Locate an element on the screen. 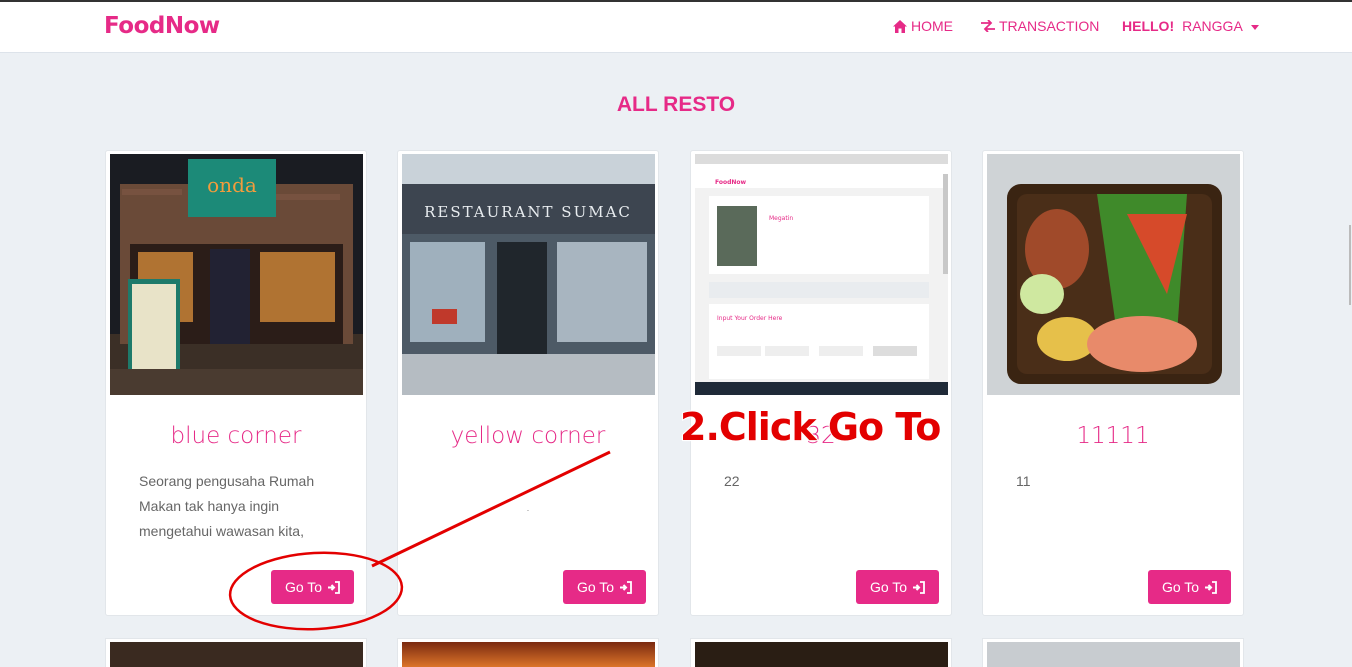  resto-image-yellow-corner: RESTAURANT SUMAC is located at coordinates (528, 274).